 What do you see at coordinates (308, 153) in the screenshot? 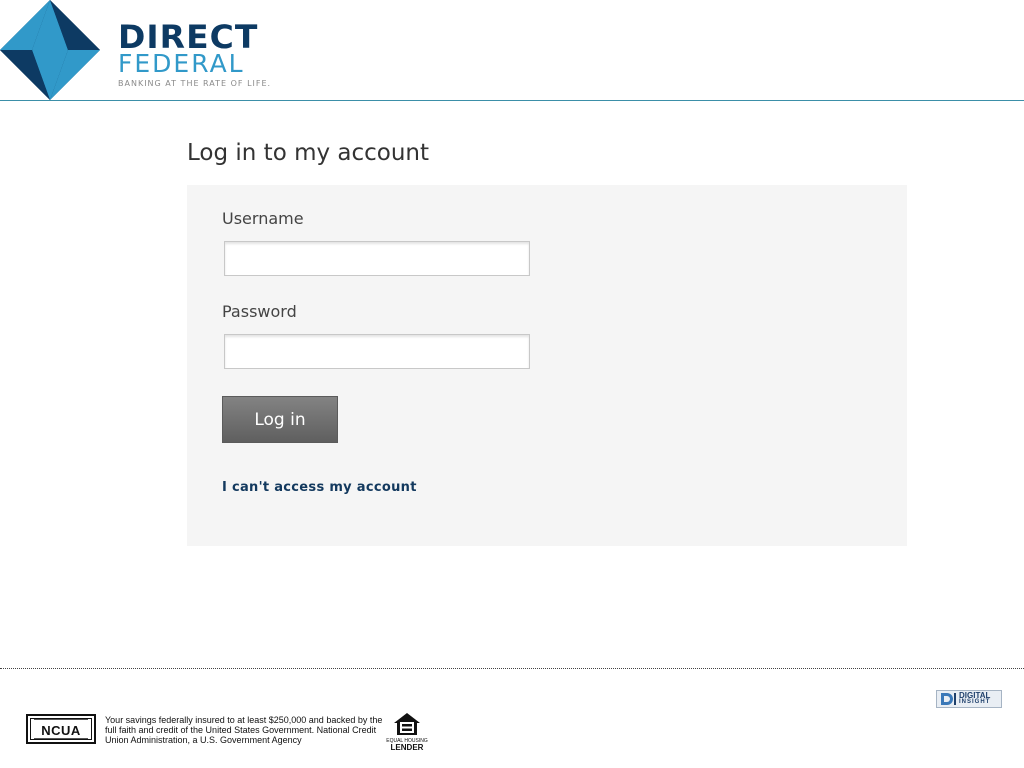
I see `page-title: Log in to my account` at bounding box center [308, 153].